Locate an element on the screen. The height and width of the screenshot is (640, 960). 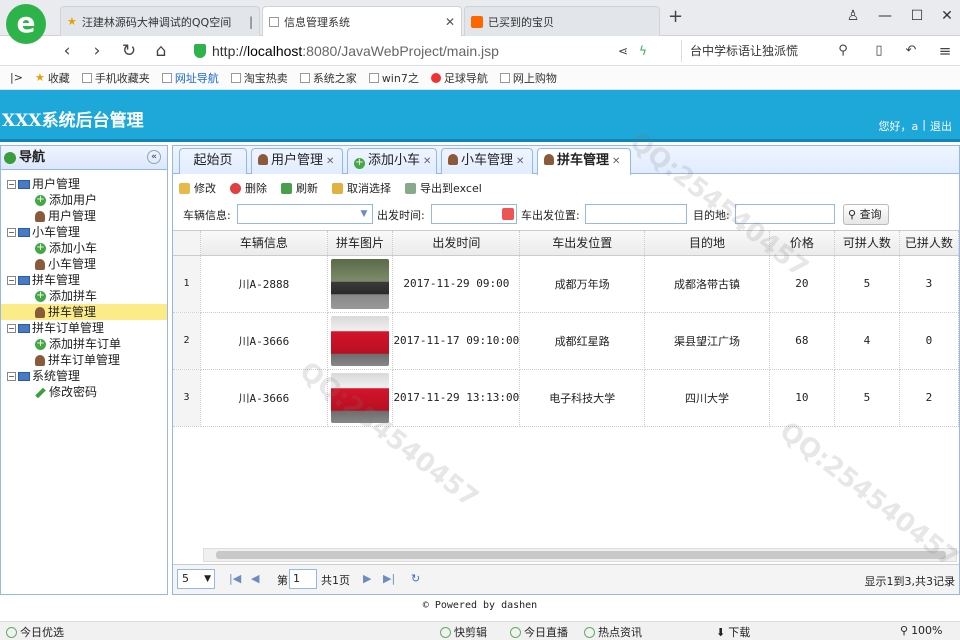
depart-time-input is located at coordinates (474, 214).